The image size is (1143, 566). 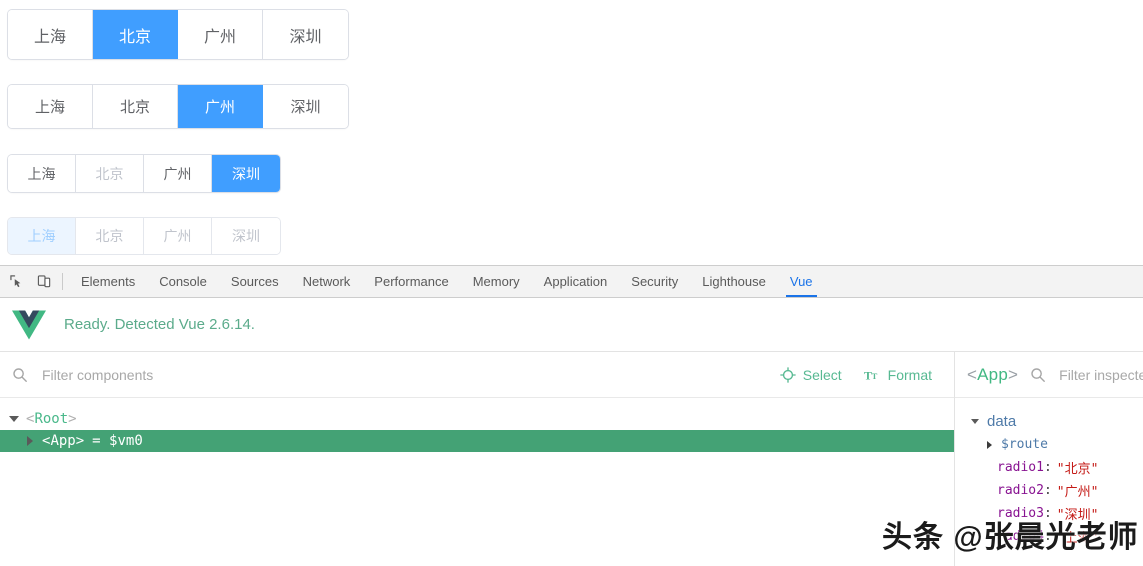 I want to click on inspector-component-title: <App>, so click(x=993, y=374).